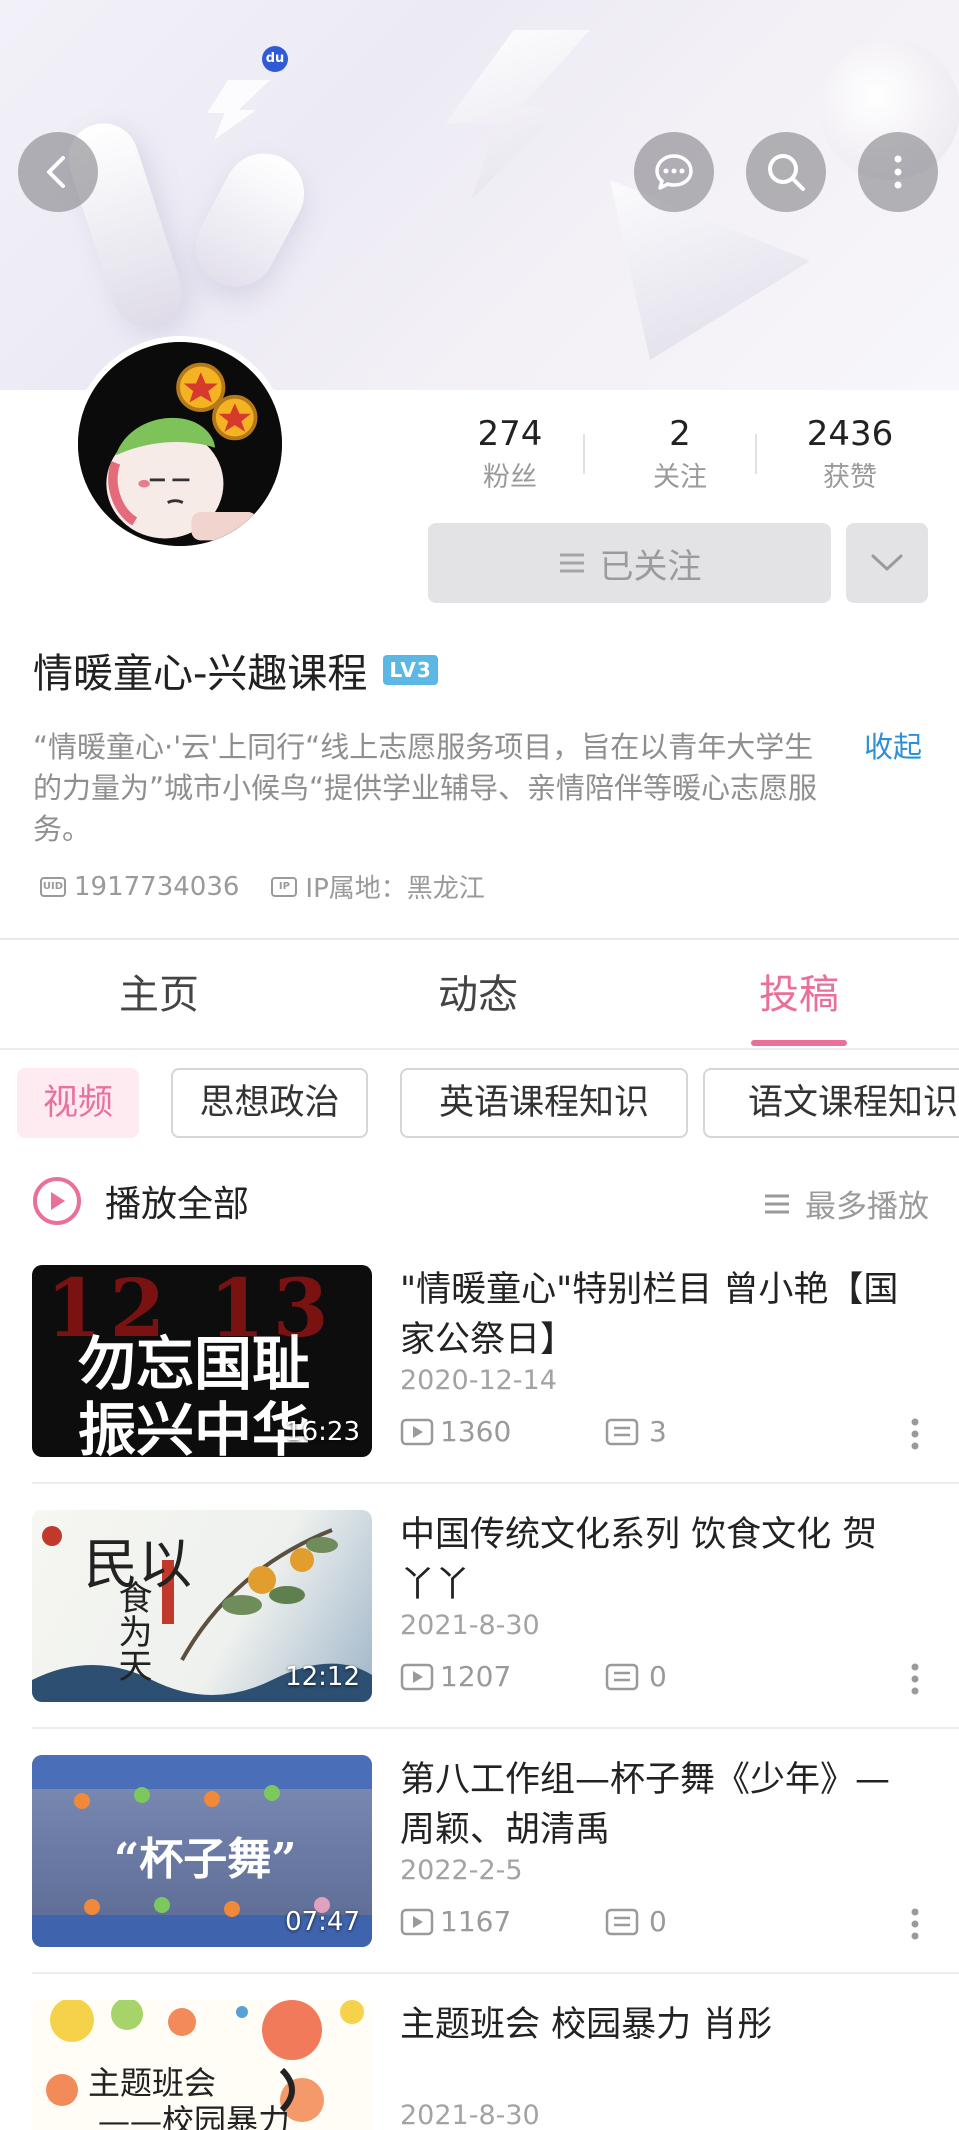  I want to click on sort-list-icon, so click(777, 1203).